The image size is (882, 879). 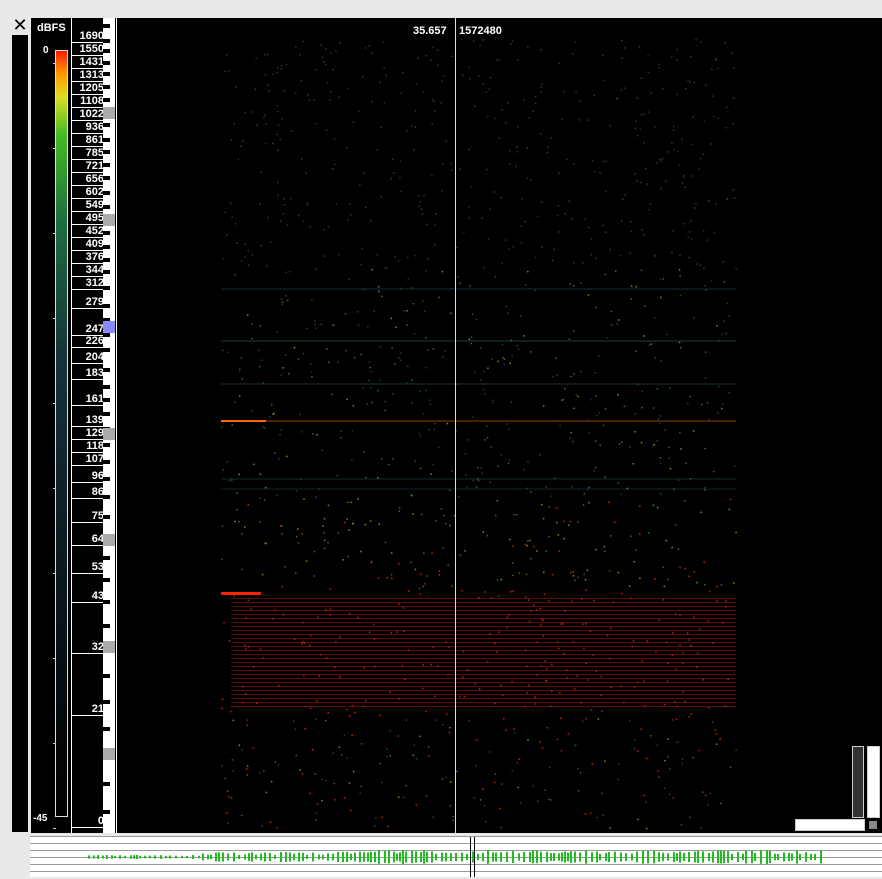 I want to click on vertical-zoom-scale, so click(x=873, y=782).